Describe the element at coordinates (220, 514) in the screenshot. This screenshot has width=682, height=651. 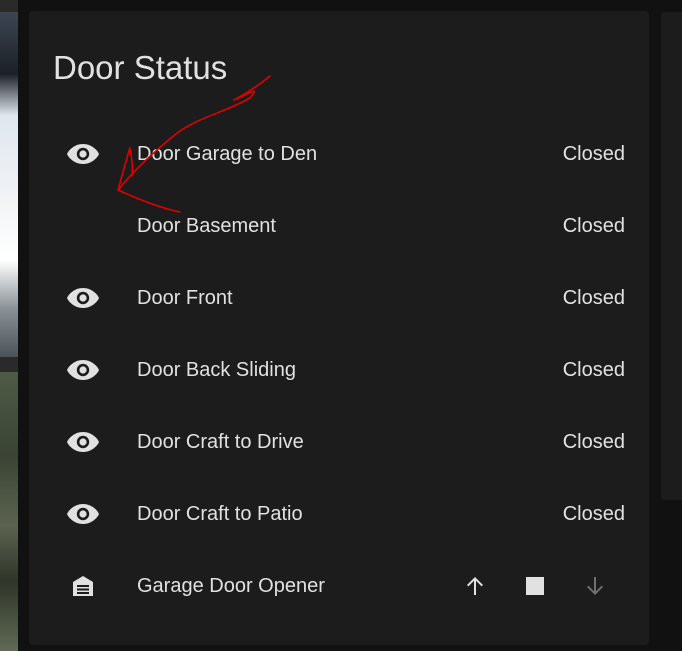
I see `entity-name: Door Craft to Patio` at that location.